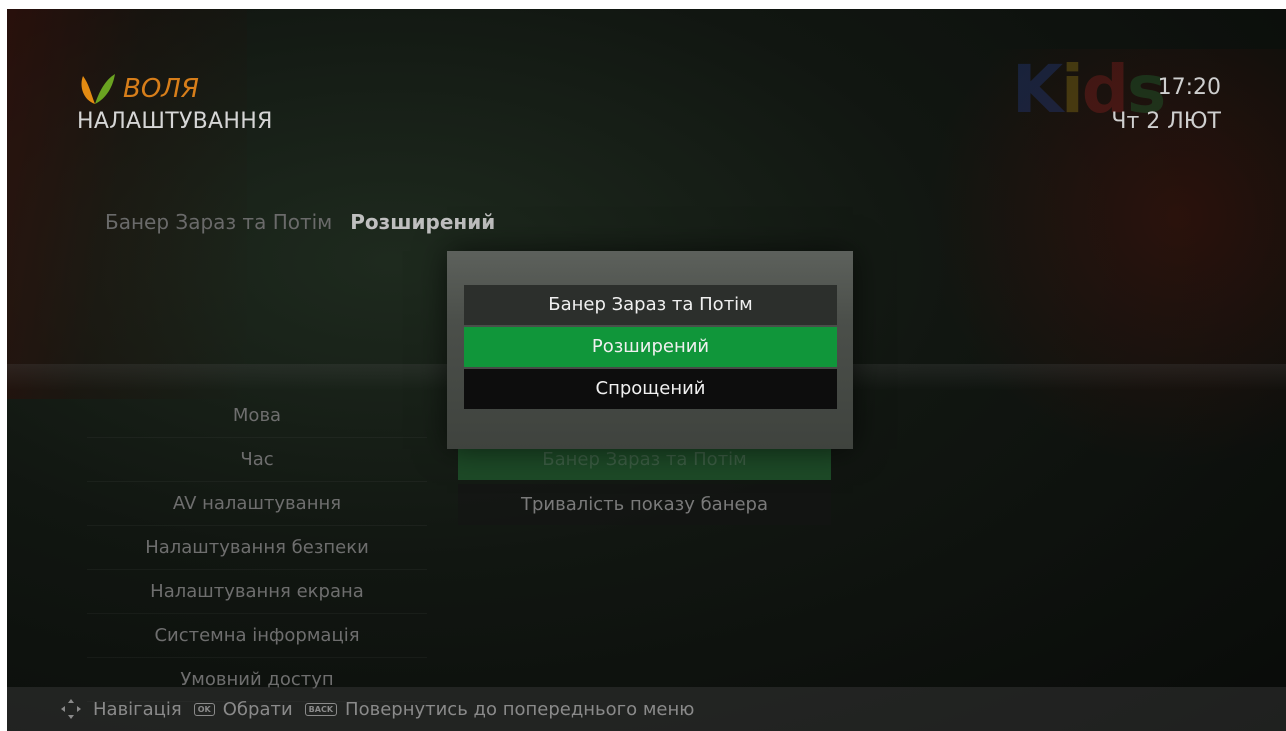 The width and height of the screenshot is (1286, 731). What do you see at coordinates (423, 222) in the screenshot?
I see `current-setting-value: Розширений` at bounding box center [423, 222].